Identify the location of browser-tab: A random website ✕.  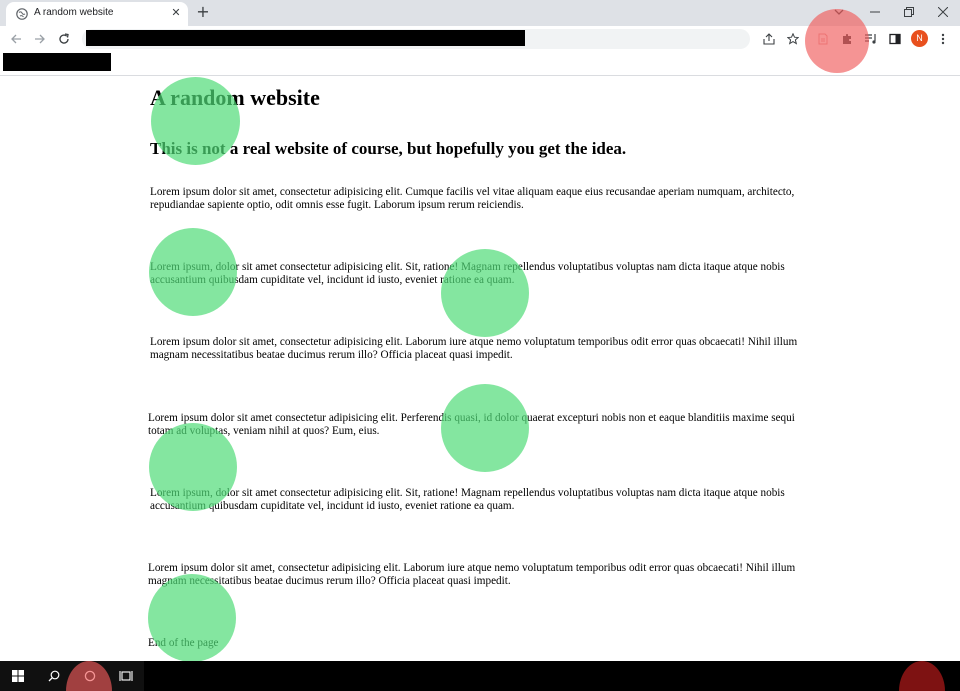
(97, 14).